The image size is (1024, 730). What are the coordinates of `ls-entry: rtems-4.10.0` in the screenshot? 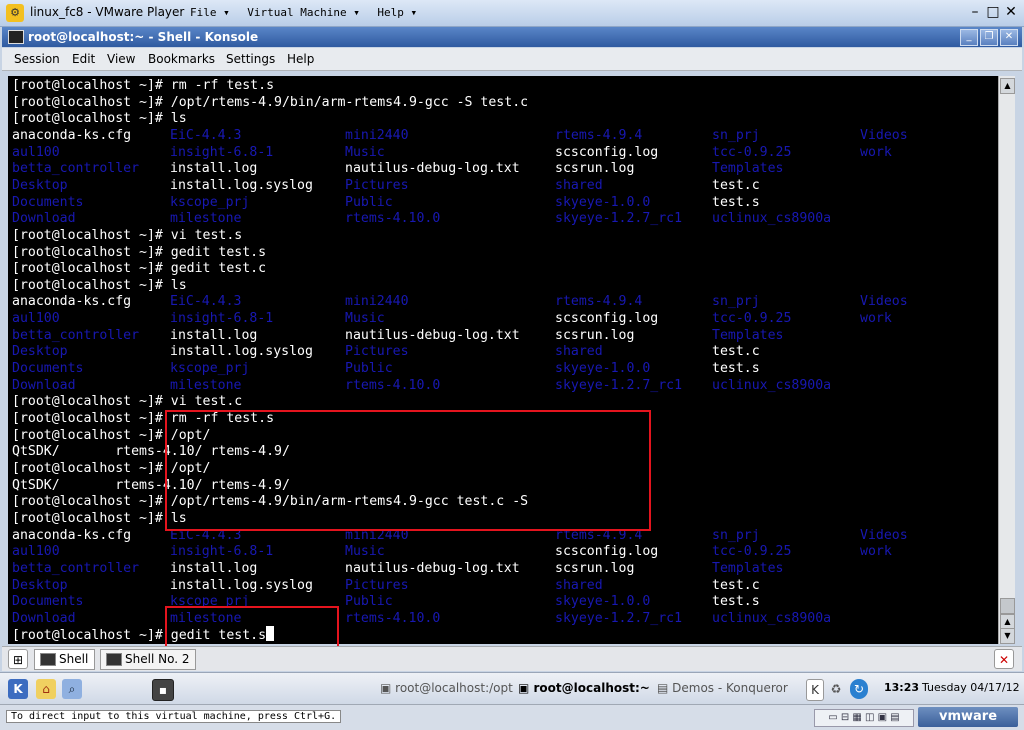 It's located at (393, 385).